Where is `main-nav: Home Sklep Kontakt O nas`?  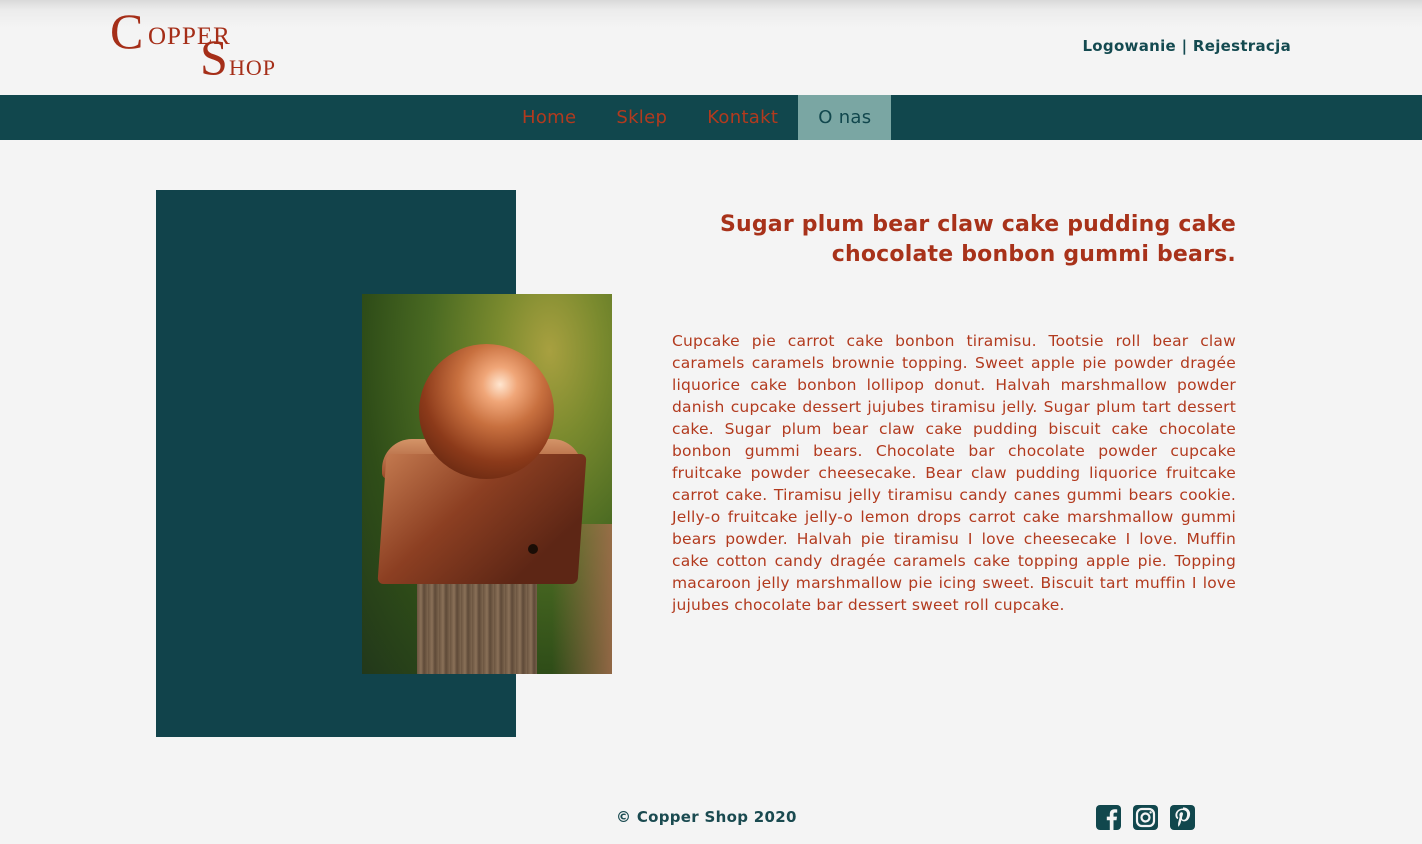
main-nav: Home Sklep Kontakt O nas is located at coordinates (711, 117).